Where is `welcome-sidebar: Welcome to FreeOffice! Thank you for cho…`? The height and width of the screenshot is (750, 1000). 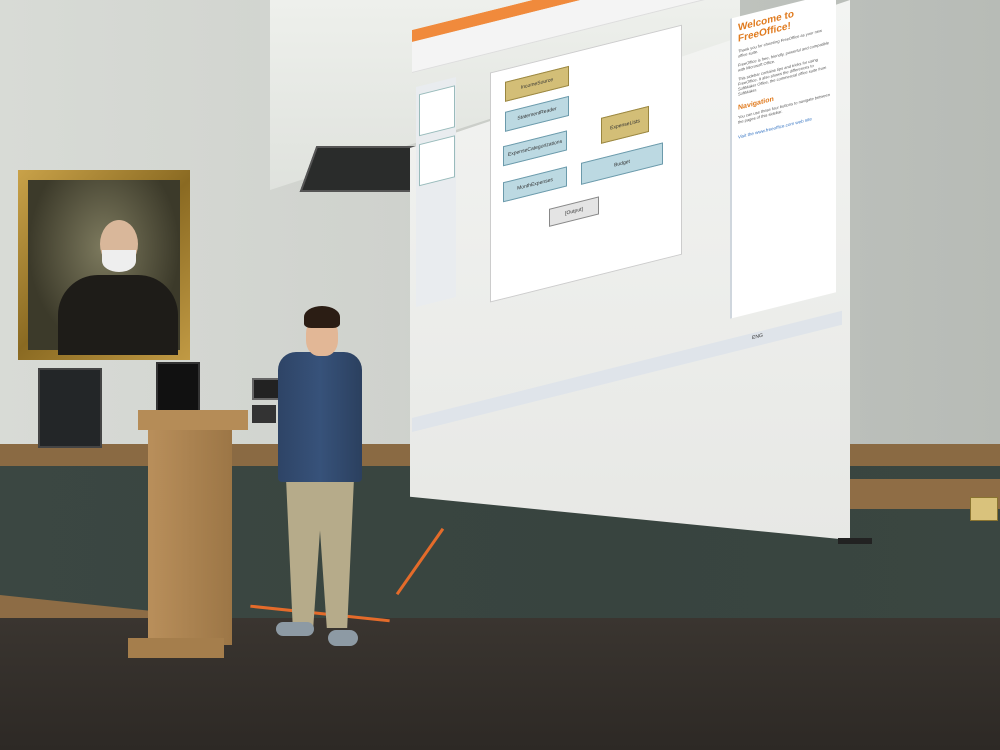
welcome-sidebar: Welcome to FreeOffice! Thank you for cho… is located at coordinates (783, 159).